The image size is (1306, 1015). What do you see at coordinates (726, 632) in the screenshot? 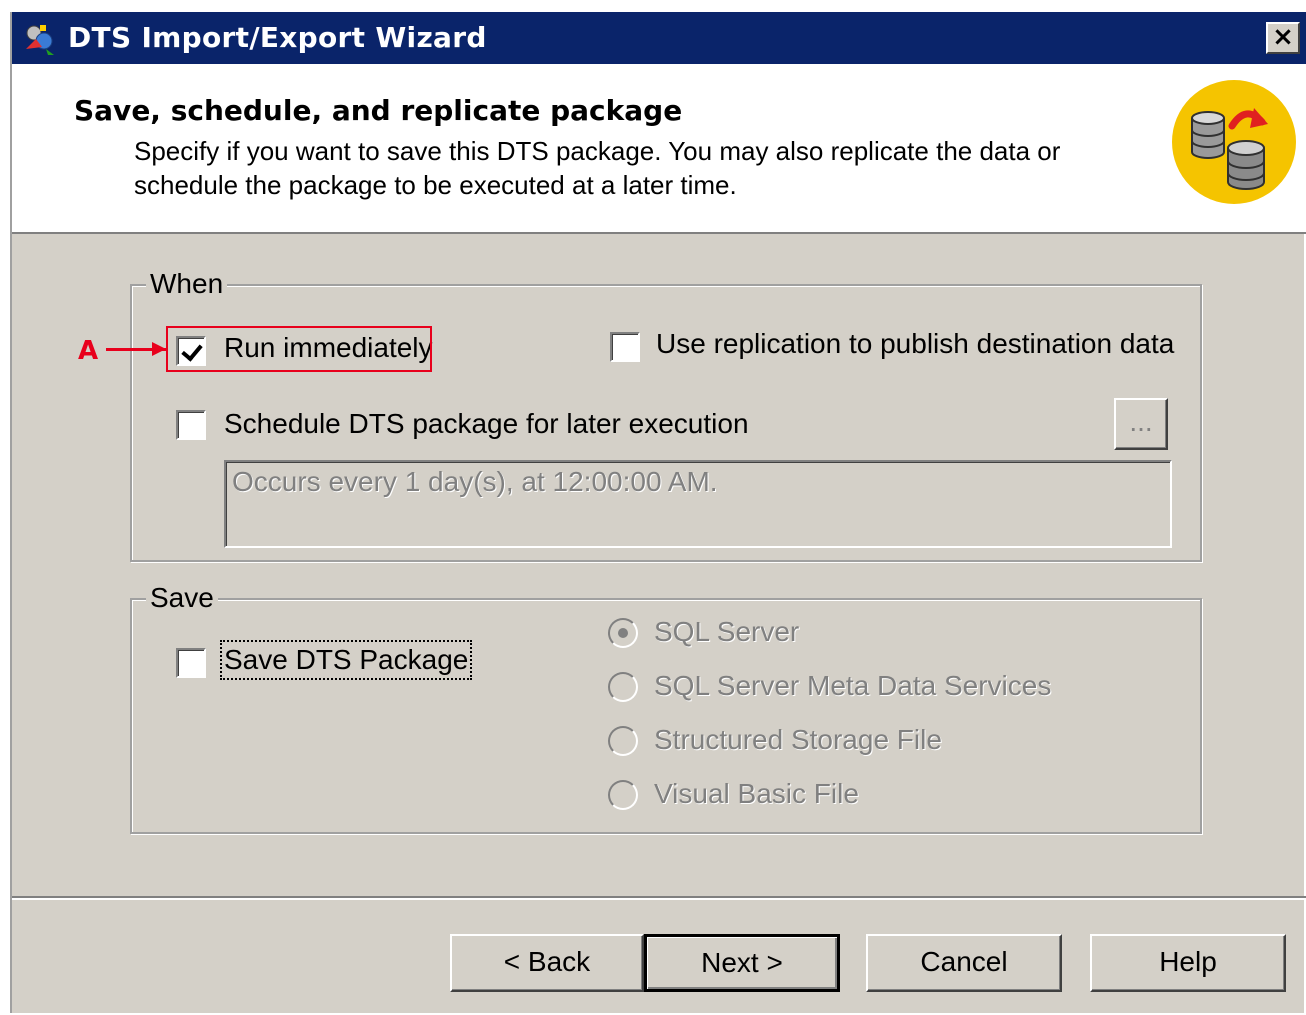
I see `sql-server-label: SQL Server` at bounding box center [726, 632].